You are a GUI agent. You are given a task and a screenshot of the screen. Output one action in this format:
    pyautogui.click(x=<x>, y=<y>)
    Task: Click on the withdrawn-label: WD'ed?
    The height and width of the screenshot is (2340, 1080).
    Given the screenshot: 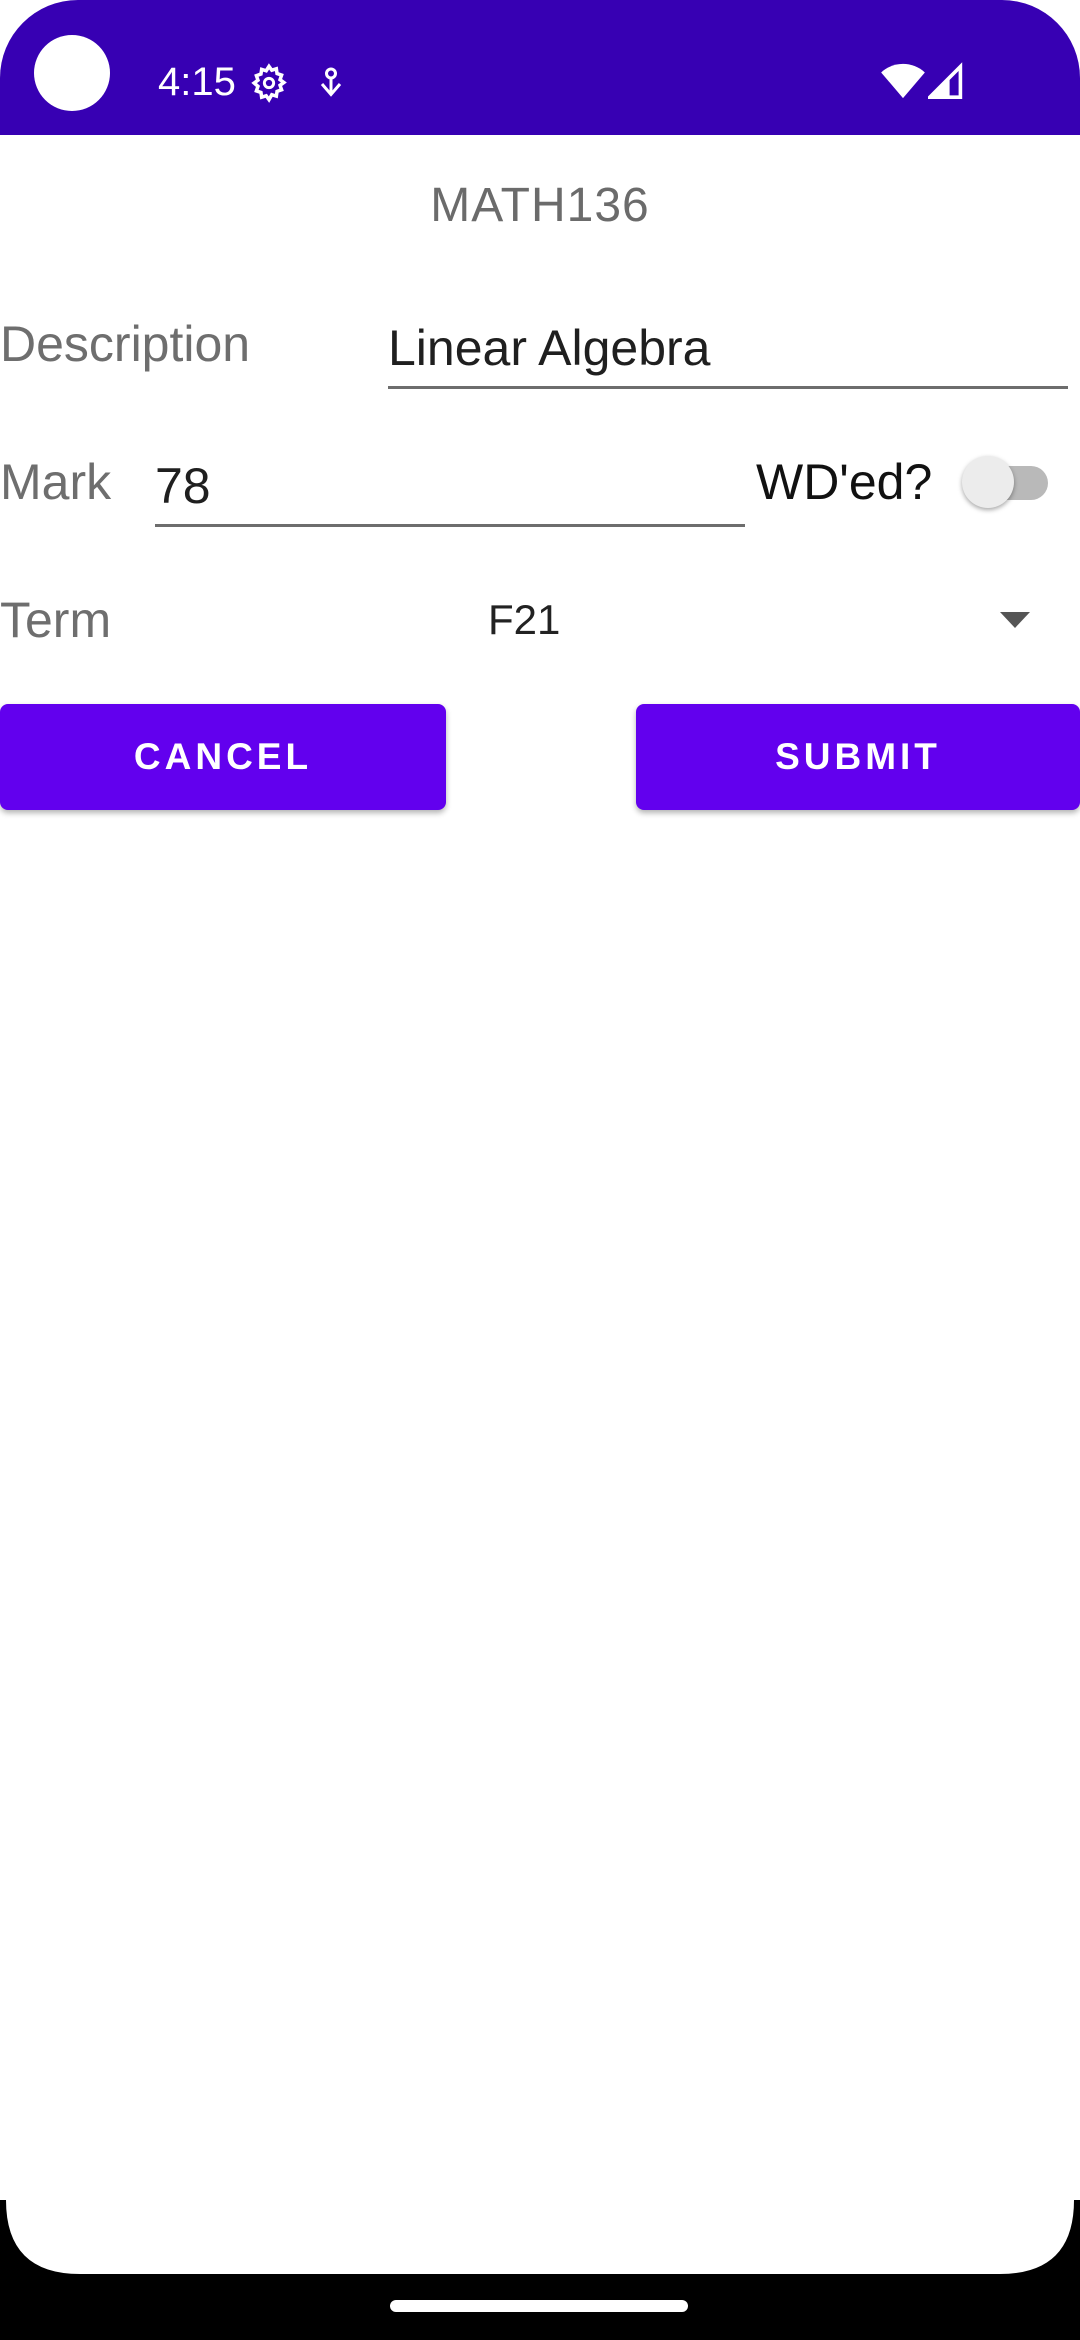 What is the action you would take?
    pyautogui.click(x=844, y=482)
    